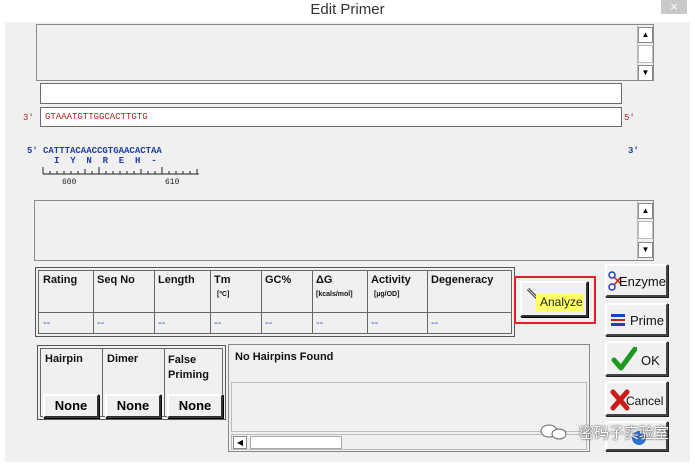 This screenshot has width=695, height=465. Describe the element at coordinates (320, 323) in the screenshot. I see `dg-value: --` at that location.